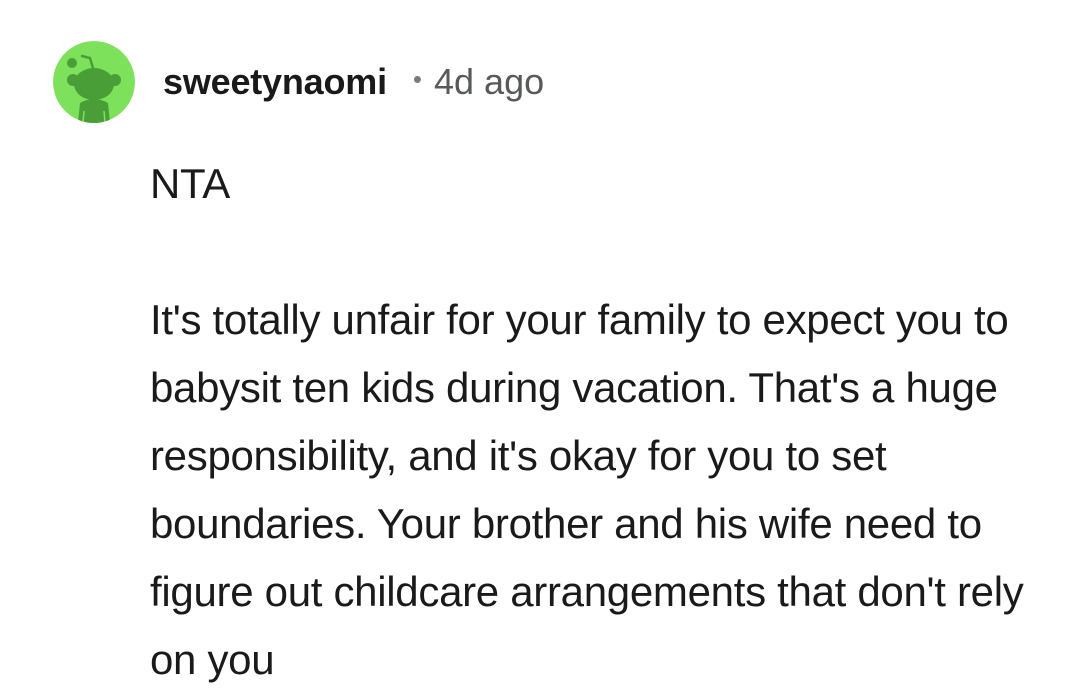 This screenshot has height=694, width=1080. I want to click on user-avatar, so click(94, 82).